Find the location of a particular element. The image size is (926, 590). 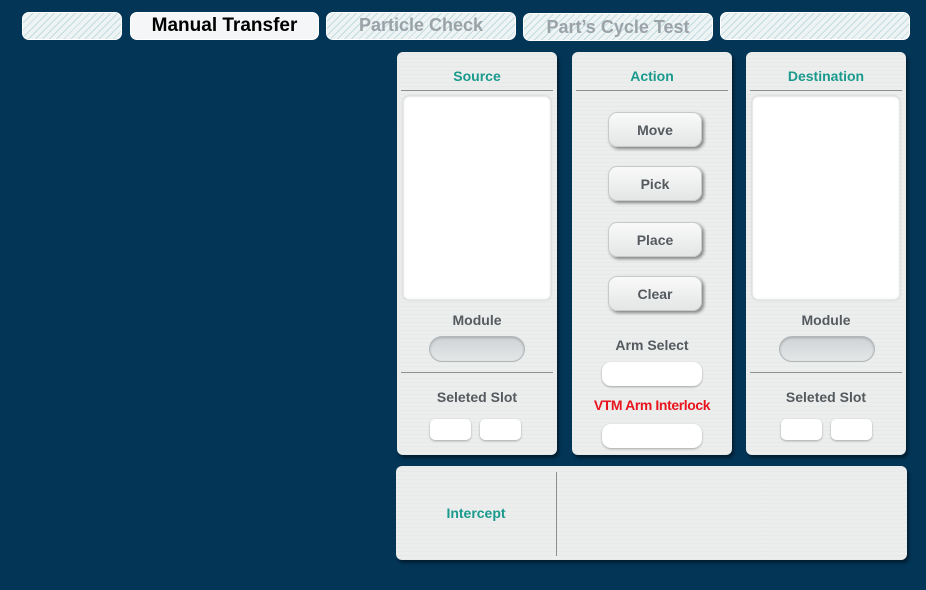

tab-blank-left is located at coordinates (72, 26).